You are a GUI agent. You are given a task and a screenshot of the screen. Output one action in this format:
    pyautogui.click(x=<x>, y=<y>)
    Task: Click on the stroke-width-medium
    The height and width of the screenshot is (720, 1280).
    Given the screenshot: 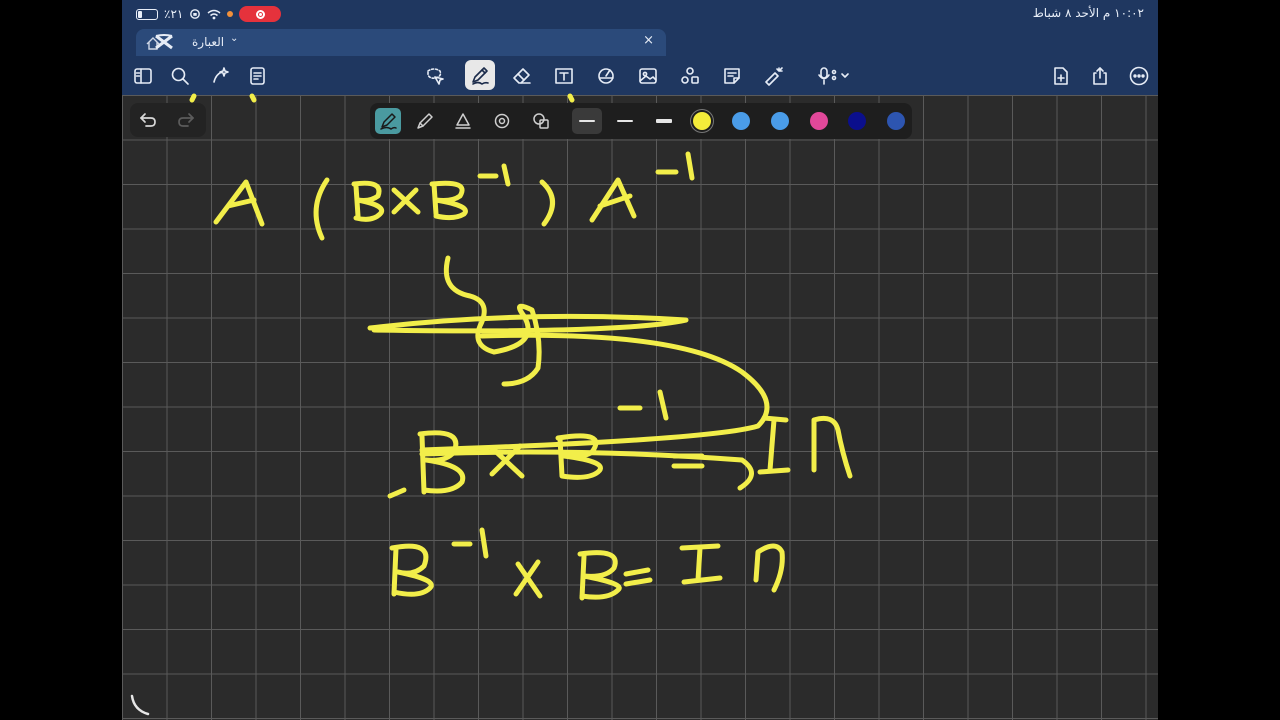 What is the action you would take?
    pyautogui.click(x=625, y=121)
    